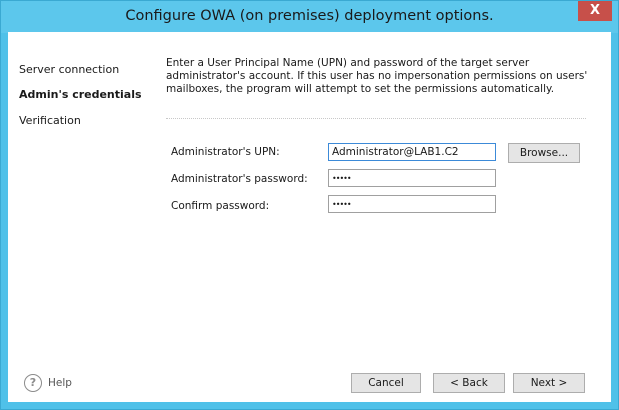 This screenshot has width=619, height=410. I want to click on separator-line, so click(376, 118).